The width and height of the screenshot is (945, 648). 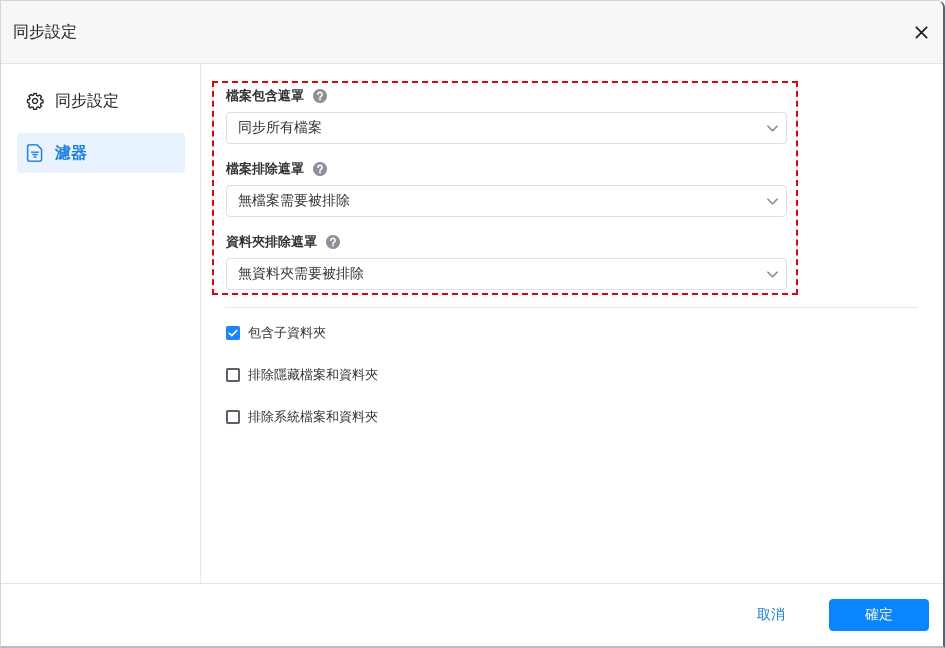 What do you see at coordinates (35, 153) in the screenshot?
I see `filter-document-icon` at bounding box center [35, 153].